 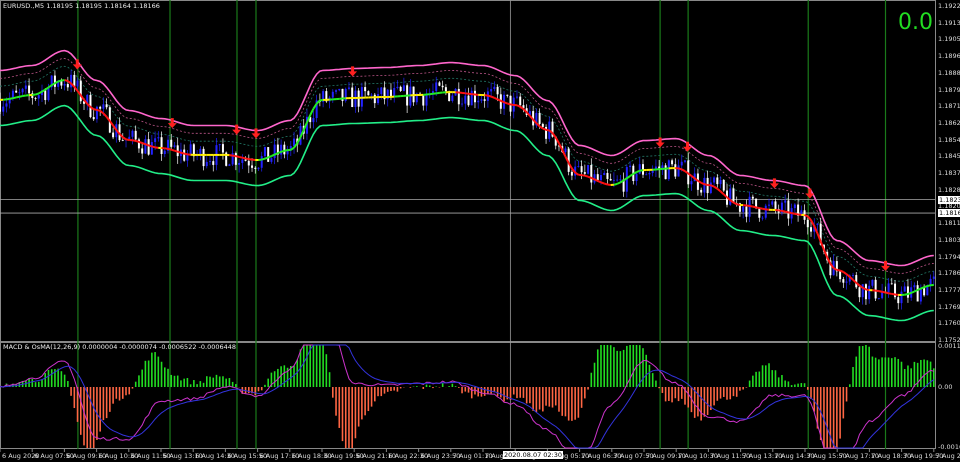 I want to click on price-label: 1.18540, so click(x=949, y=139).